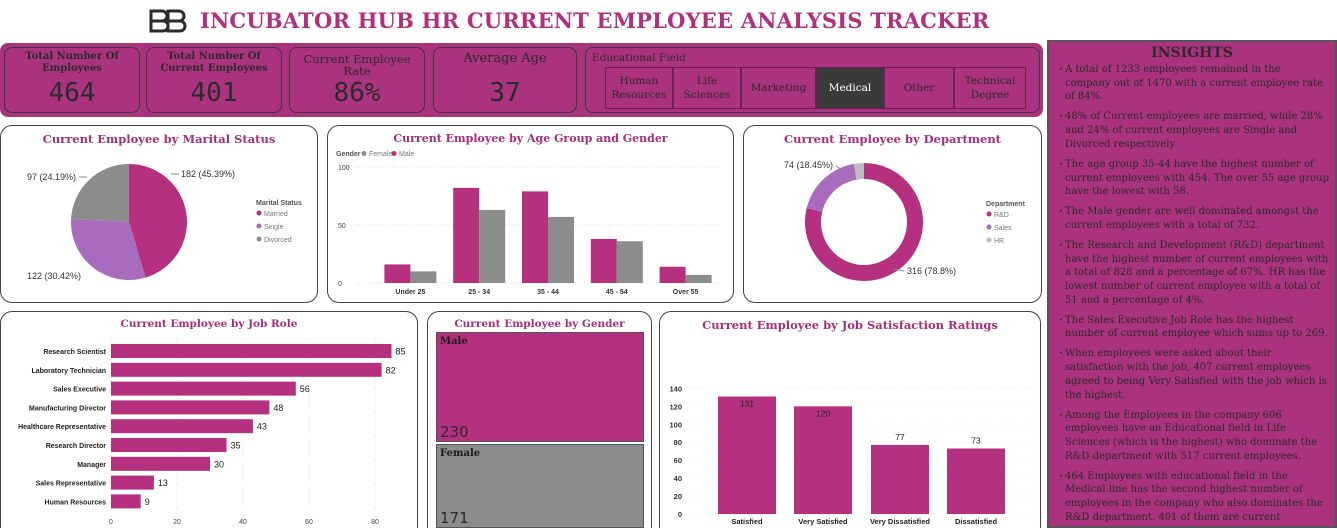 This screenshot has width=1337, height=528. Describe the element at coordinates (91, 465) in the screenshot. I see `category-label: Manager` at that location.